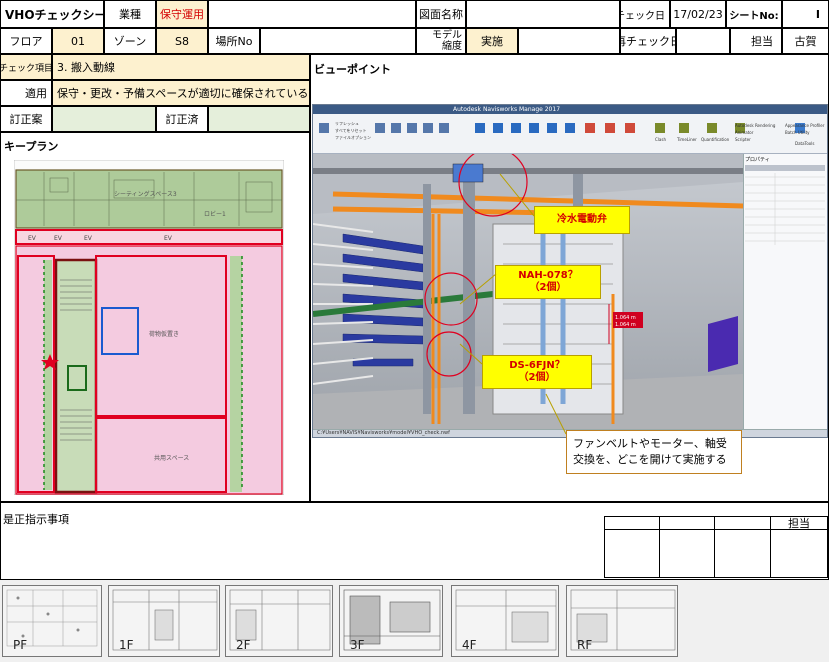 The image size is (829, 662). What do you see at coordinates (130, 14) in the screenshot?
I see `gyomu-label: 業種` at bounding box center [130, 14].